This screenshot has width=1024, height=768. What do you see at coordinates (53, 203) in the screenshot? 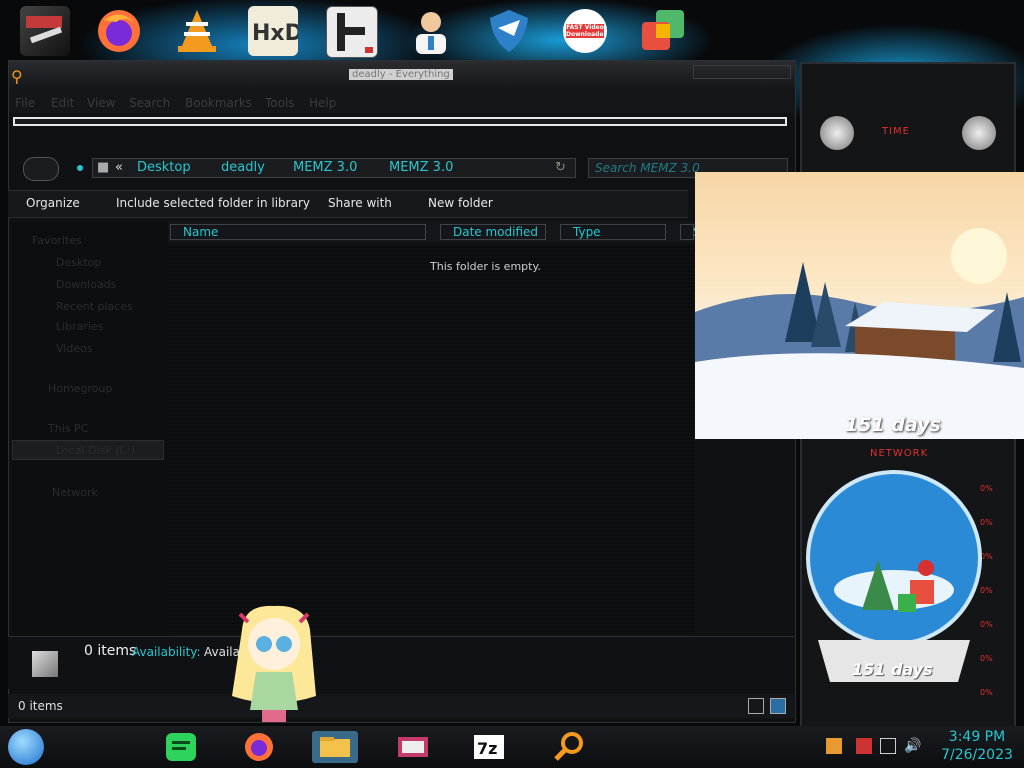
I see `organize-button: Organize` at bounding box center [53, 203].